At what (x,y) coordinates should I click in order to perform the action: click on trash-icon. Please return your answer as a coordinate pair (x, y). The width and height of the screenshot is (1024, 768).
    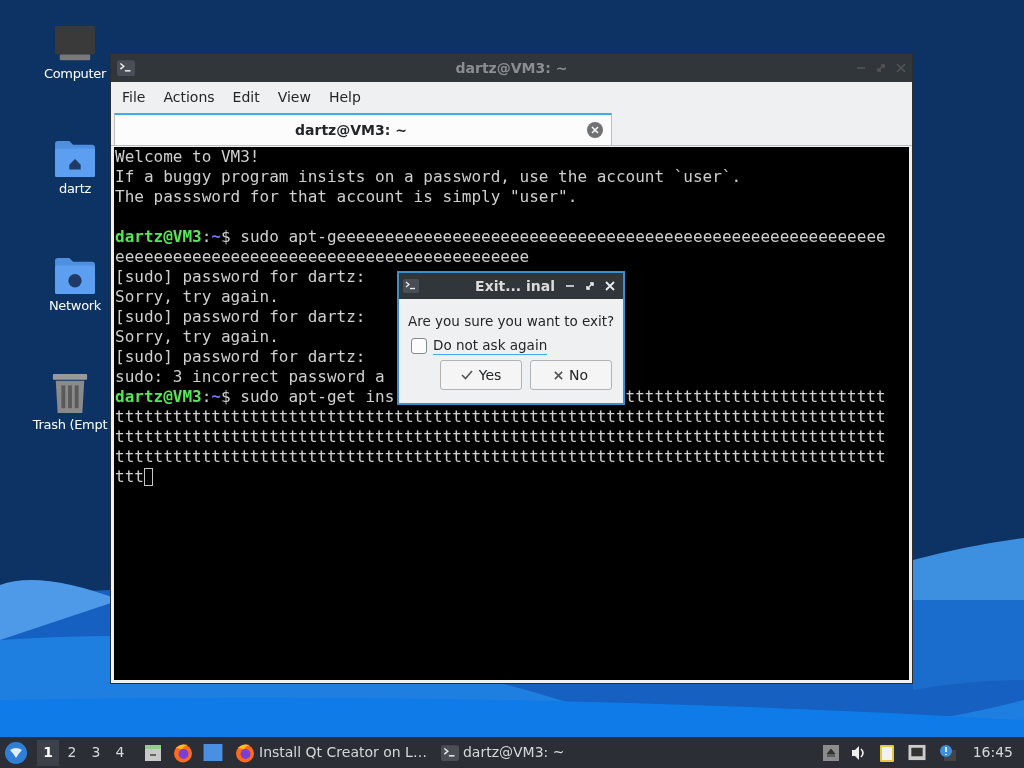
    Looking at the image, I should click on (70, 393).